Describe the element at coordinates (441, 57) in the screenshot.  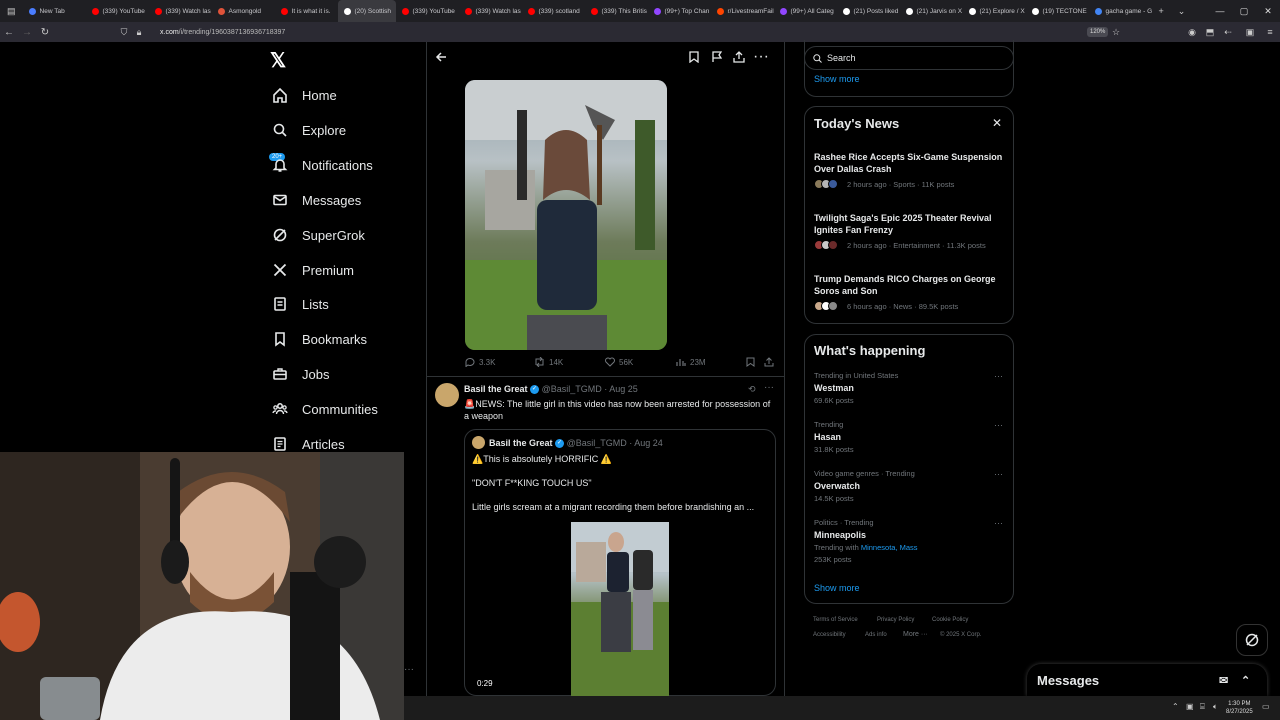
I see `back-arrow-icon` at that location.